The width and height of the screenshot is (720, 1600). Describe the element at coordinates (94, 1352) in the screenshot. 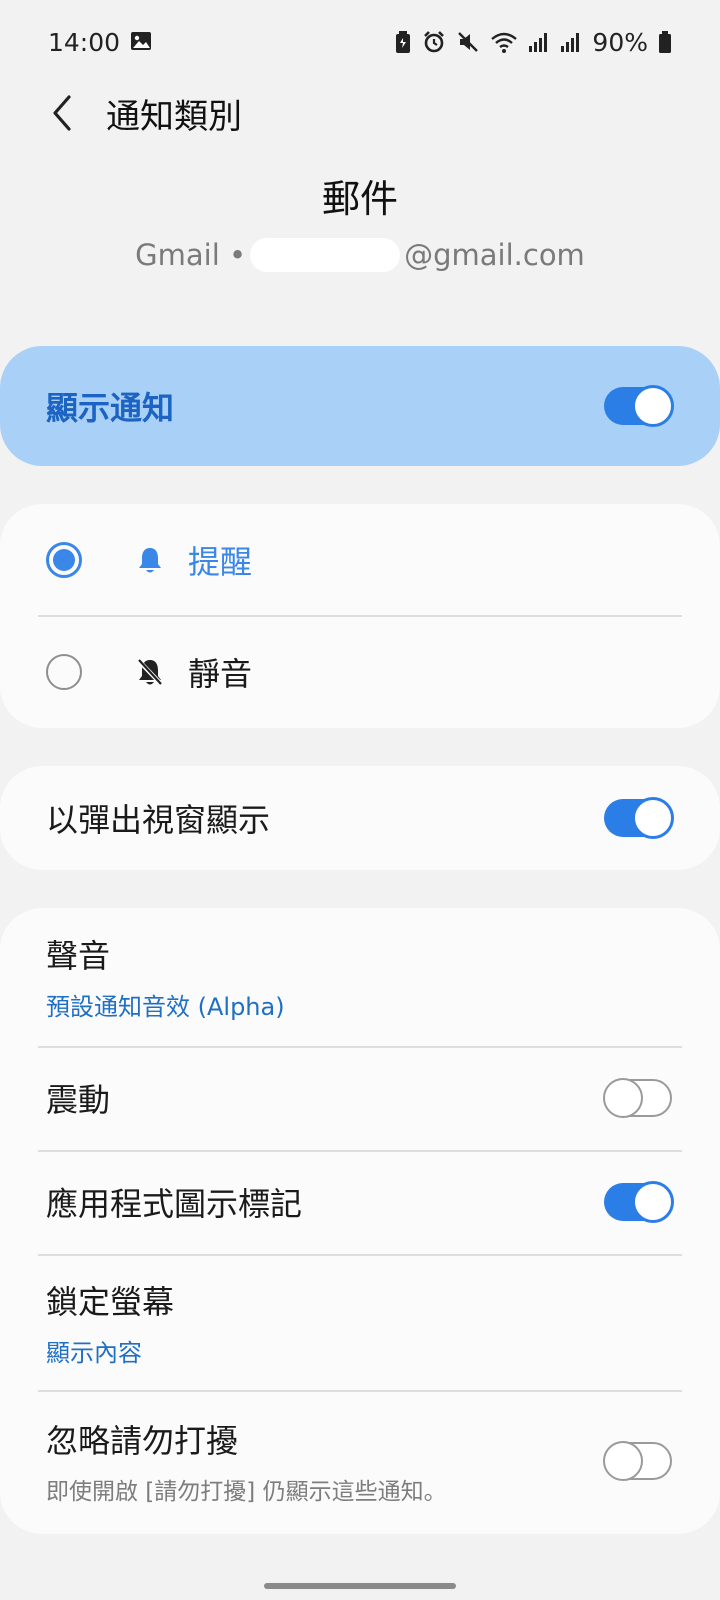

I see `lock-screen-value: 顯示內容` at that location.